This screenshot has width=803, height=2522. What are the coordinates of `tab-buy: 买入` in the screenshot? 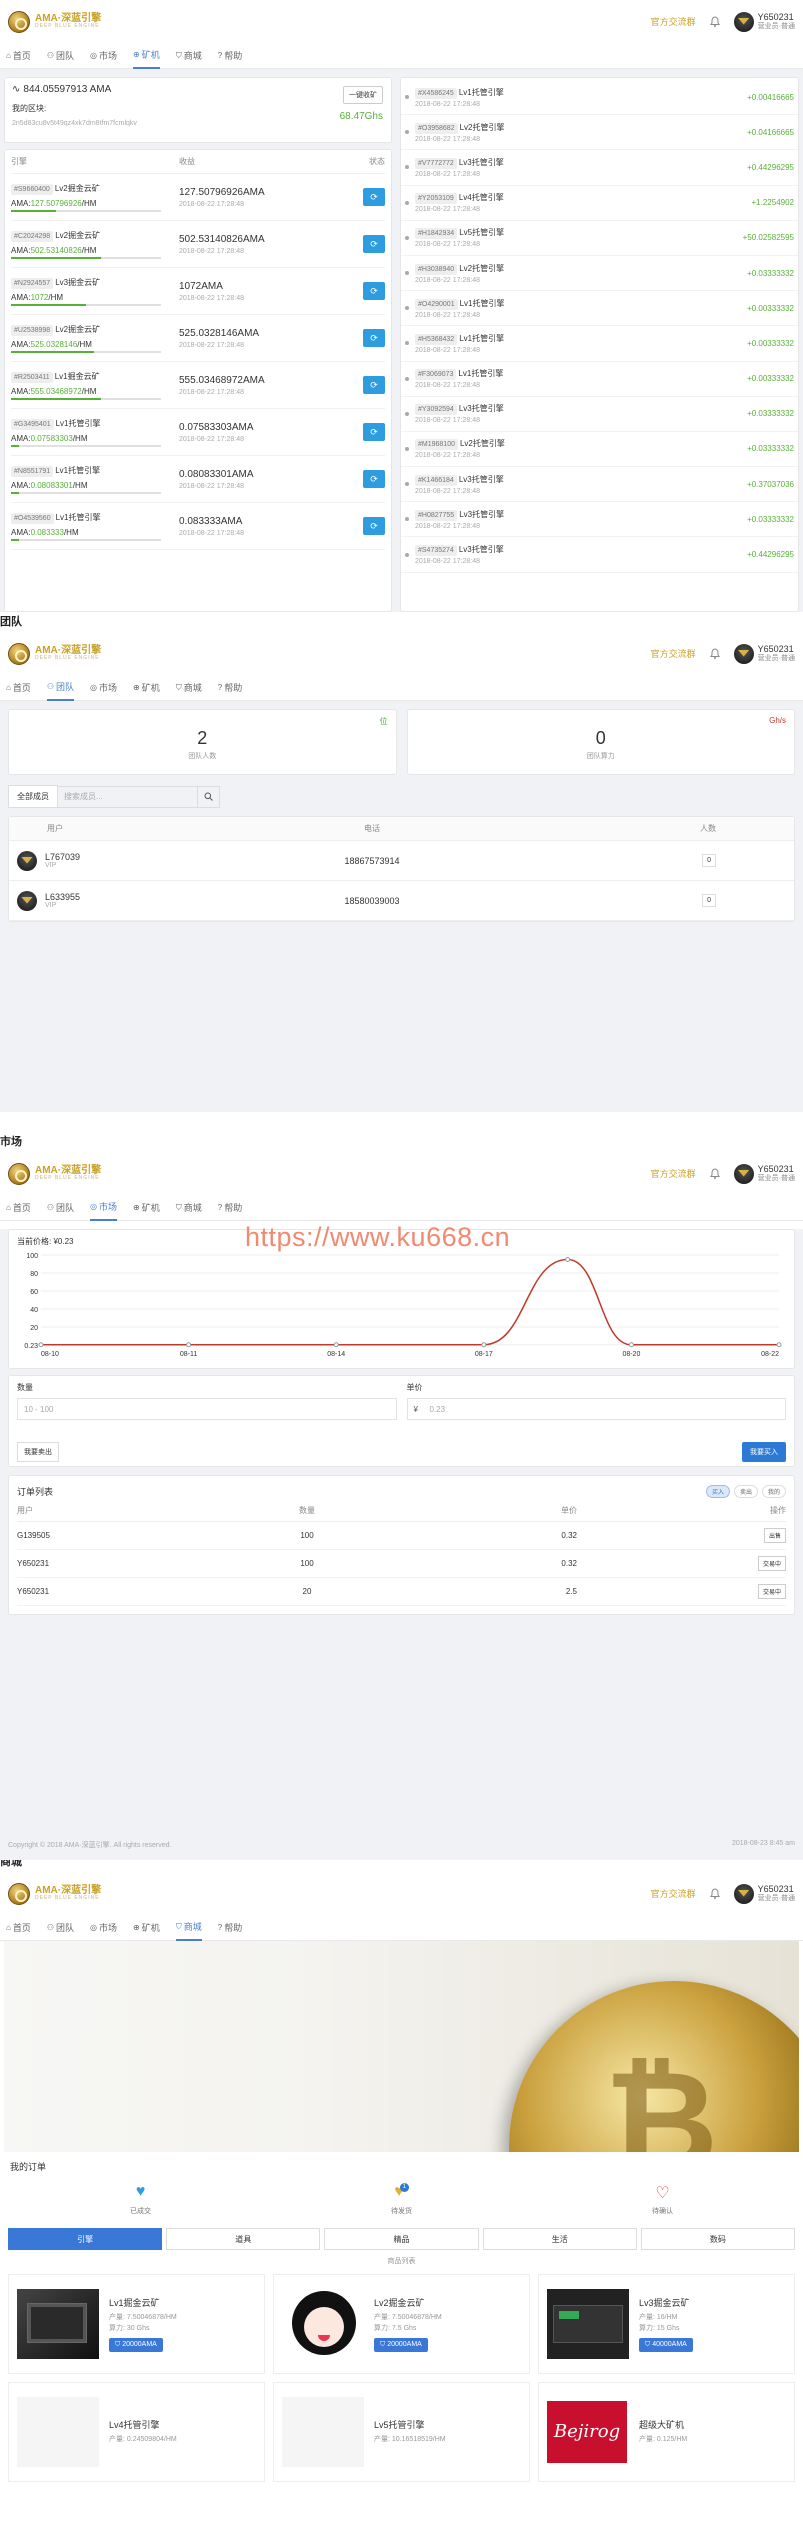 It's located at (717, 1491).